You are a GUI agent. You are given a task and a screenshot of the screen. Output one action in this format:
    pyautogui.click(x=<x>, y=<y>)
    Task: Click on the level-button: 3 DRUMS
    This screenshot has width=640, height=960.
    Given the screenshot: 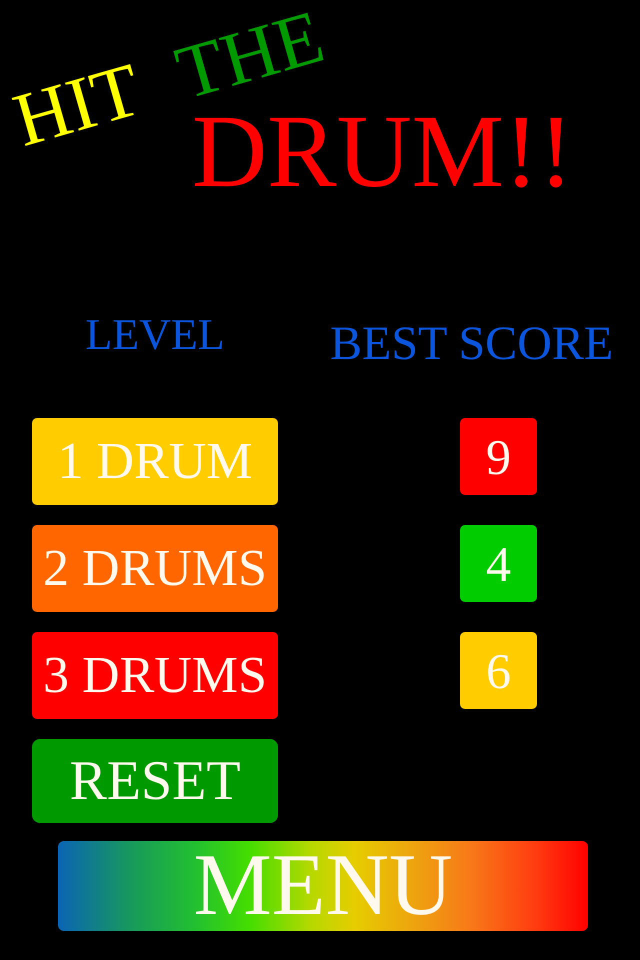 What is the action you would take?
    pyautogui.click(x=155, y=675)
    